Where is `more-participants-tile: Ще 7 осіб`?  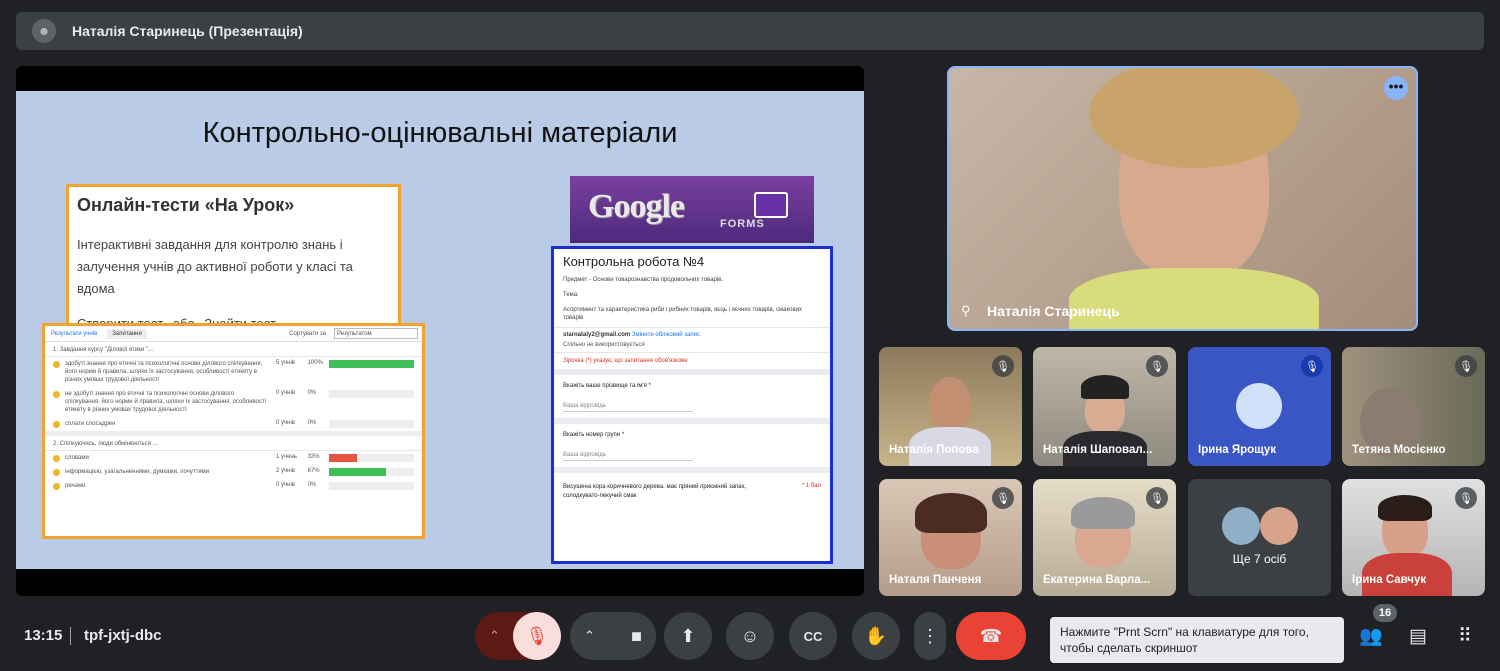
more-participants-tile: Ще 7 осіб is located at coordinates (1259, 537).